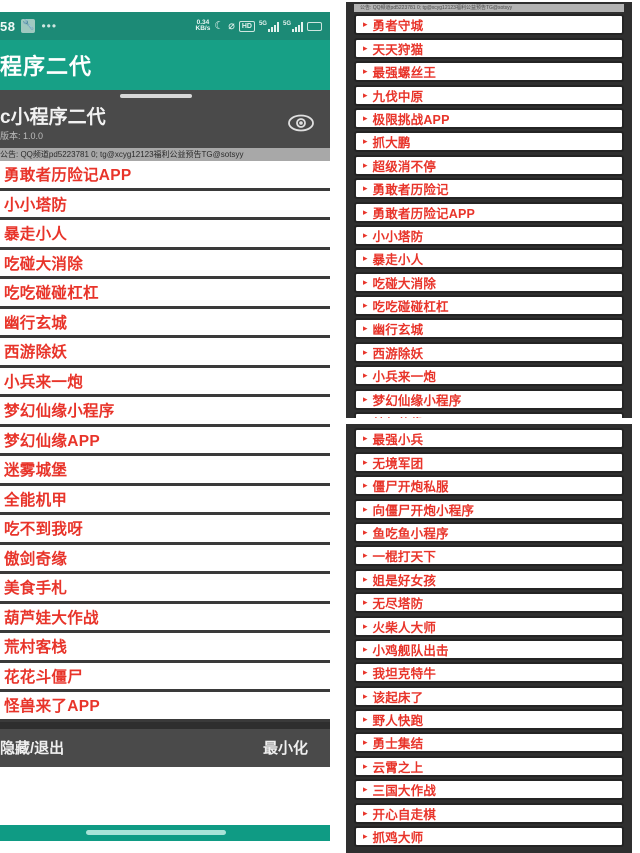 The height and width of the screenshot is (853, 640). I want to click on list-item: ▸ 我坦克特牛, so click(489, 673).